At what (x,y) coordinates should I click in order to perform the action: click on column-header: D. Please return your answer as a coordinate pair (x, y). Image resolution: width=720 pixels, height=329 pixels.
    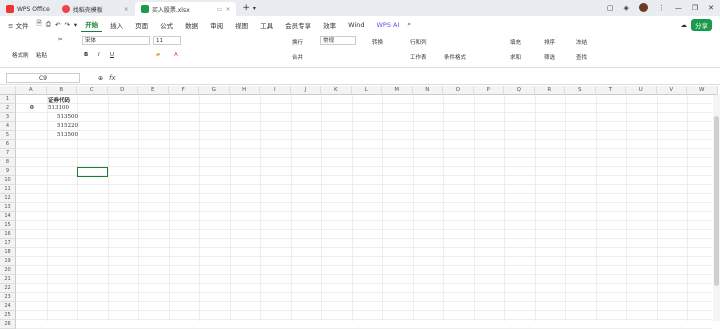
    Looking at the image, I should click on (122, 90).